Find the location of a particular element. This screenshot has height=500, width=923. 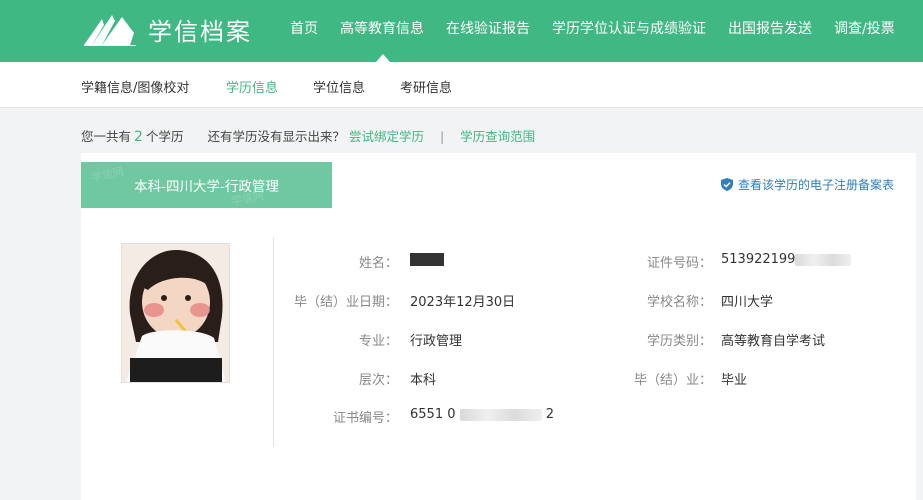

tab-enrollment-info: 学籍信息/图像校对 is located at coordinates (135, 86).